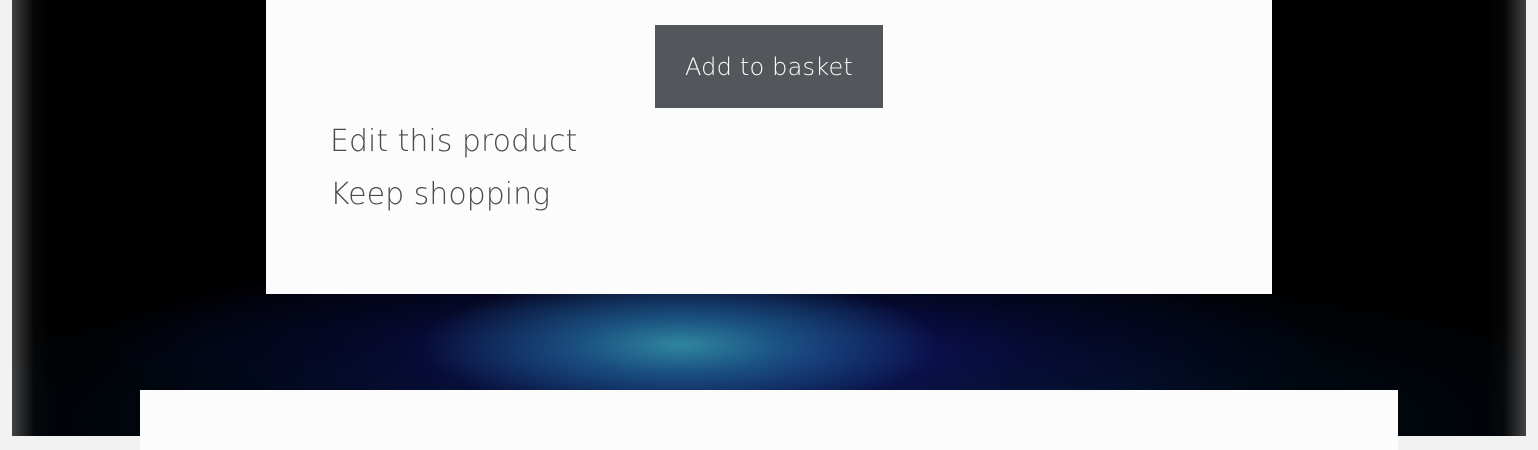 The height and width of the screenshot is (450, 1538). Describe the element at coordinates (440, 194) in the screenshot. I see `keep-shopping-link: Keep shopping` at that location.